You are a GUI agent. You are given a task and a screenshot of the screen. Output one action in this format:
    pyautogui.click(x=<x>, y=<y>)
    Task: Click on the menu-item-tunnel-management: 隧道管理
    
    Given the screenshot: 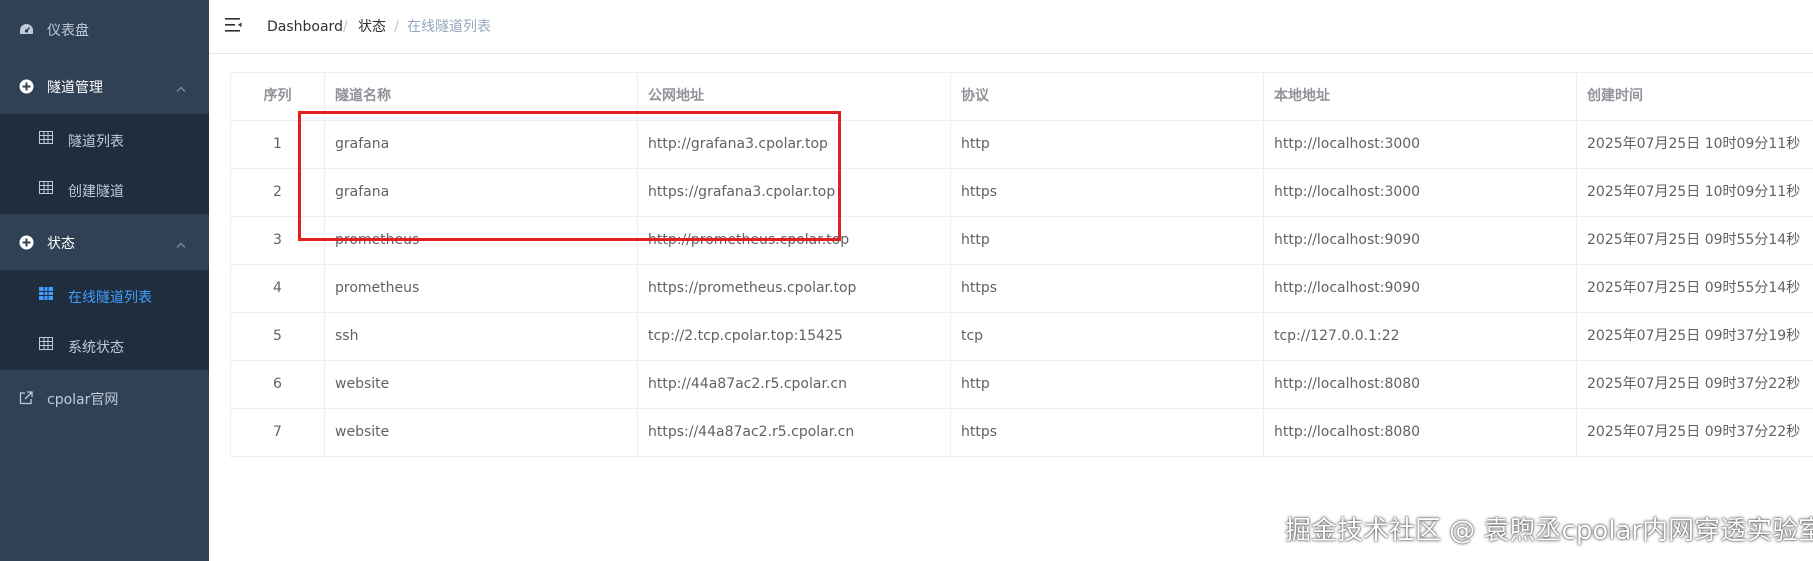 What is the action you would take?
    pyautogui.click(x=104, y=86)
    